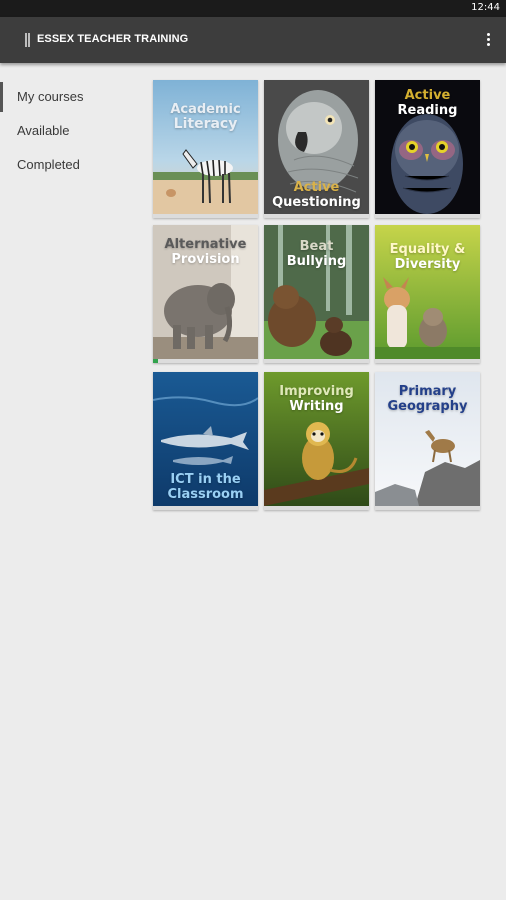 This screenshot has height=900, width=506. I want to click on sidebar-item-label: Available, so click(43, 130).